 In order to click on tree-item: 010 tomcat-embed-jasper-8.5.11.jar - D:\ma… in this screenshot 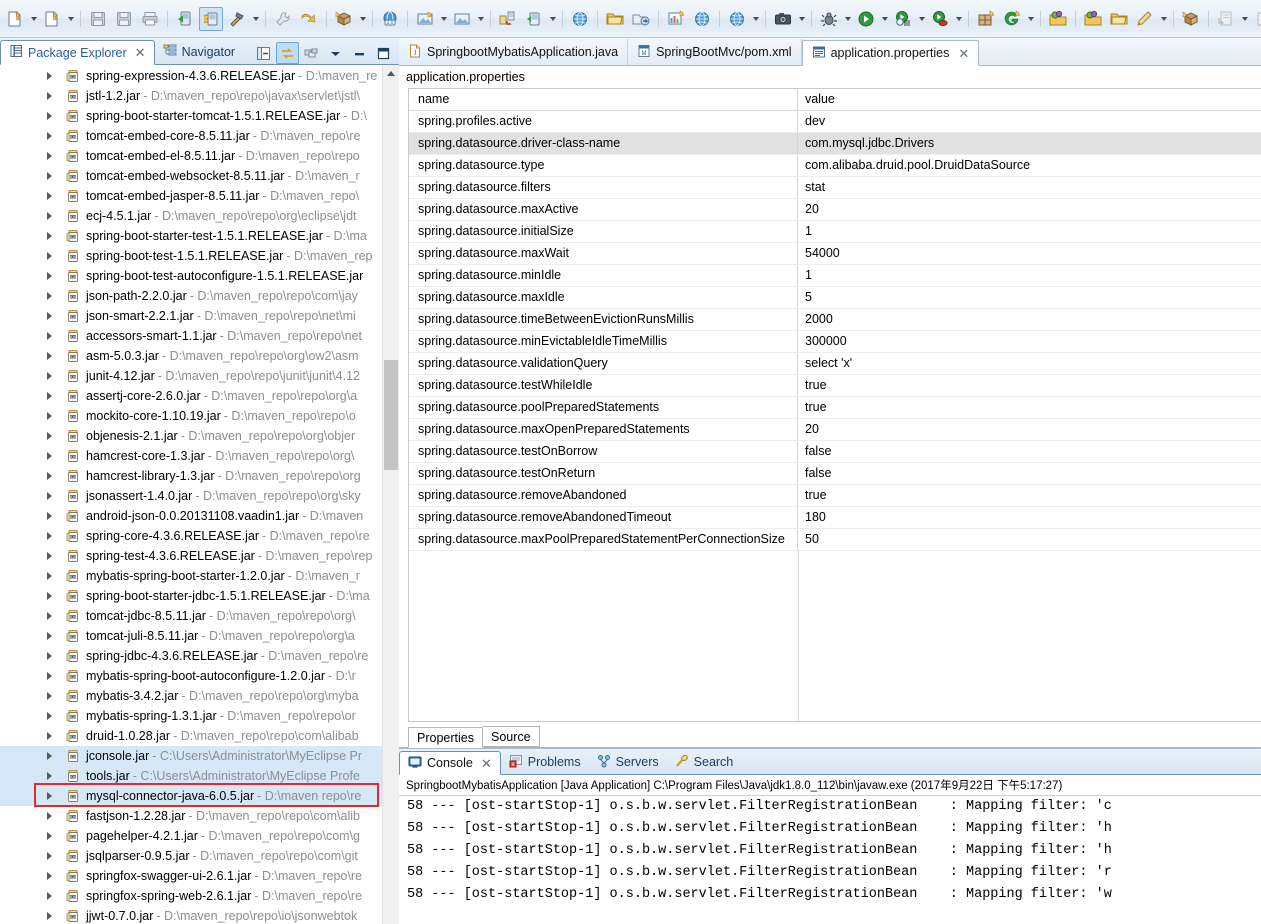, I will do `click(191, 196)`.